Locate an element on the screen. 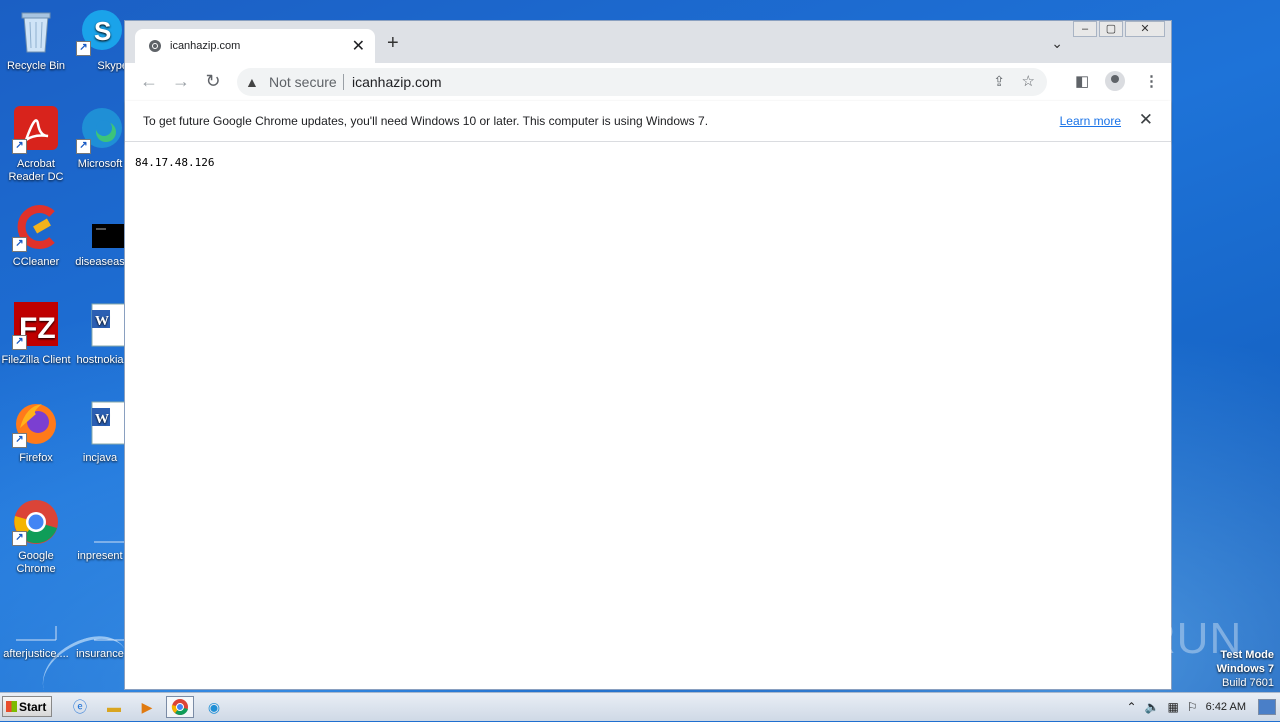  action-center-flag-icon: ⚐ is located at coordinates (1192, 707).